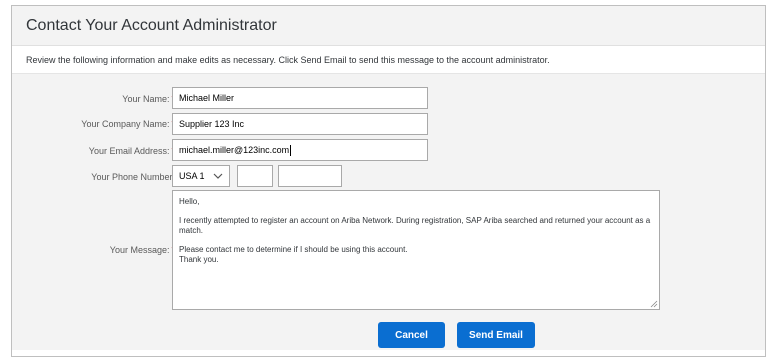 The image size is (769, 361). What do you see at coordinates (218, 176) in the screenshot?
I see `chevron-down-icon` at bounding box center [218, 176].